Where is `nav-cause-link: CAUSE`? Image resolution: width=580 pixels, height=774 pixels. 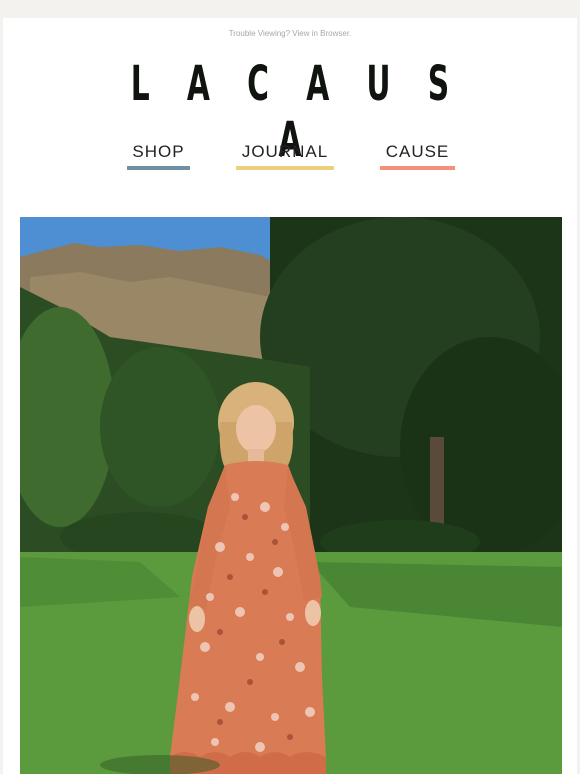 nav-cause-link: CAUSE is located at coordinates (417, 157).